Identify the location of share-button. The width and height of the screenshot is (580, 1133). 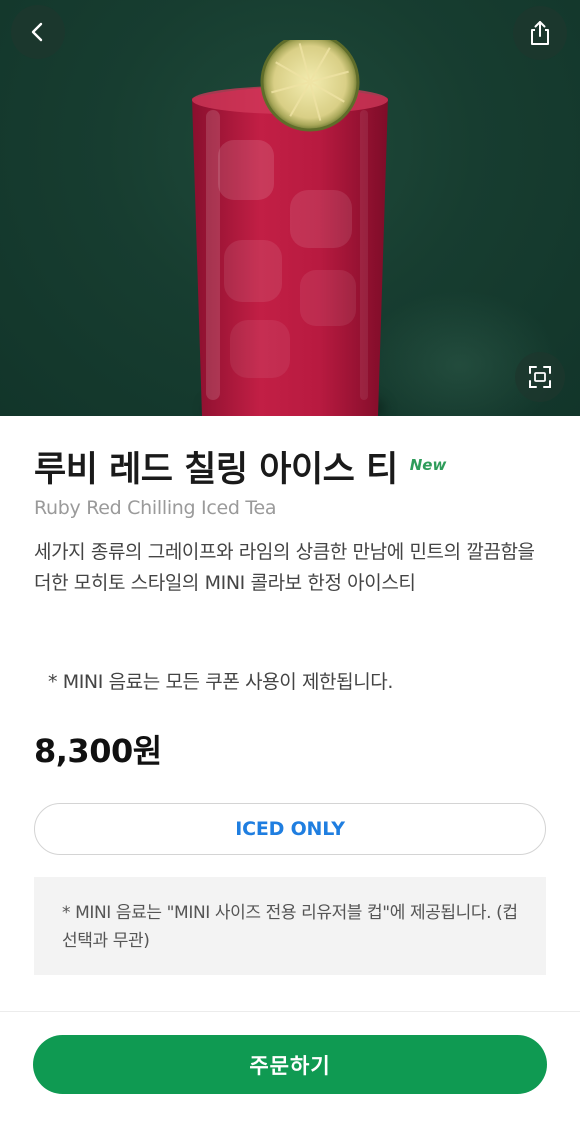
(540, 33).